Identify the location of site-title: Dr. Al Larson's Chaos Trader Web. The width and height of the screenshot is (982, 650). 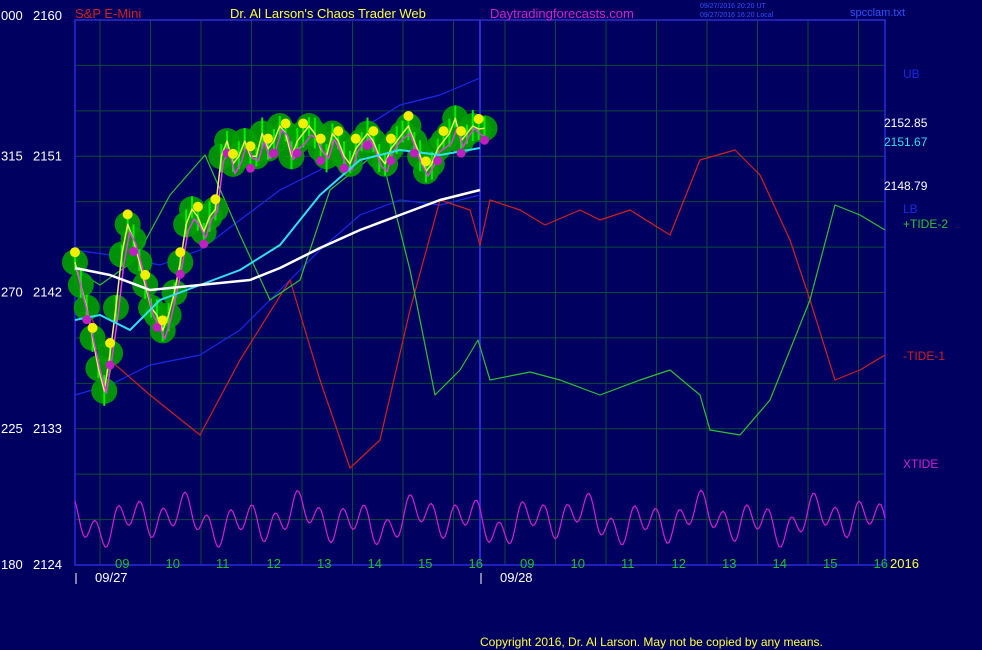
(328, 13).